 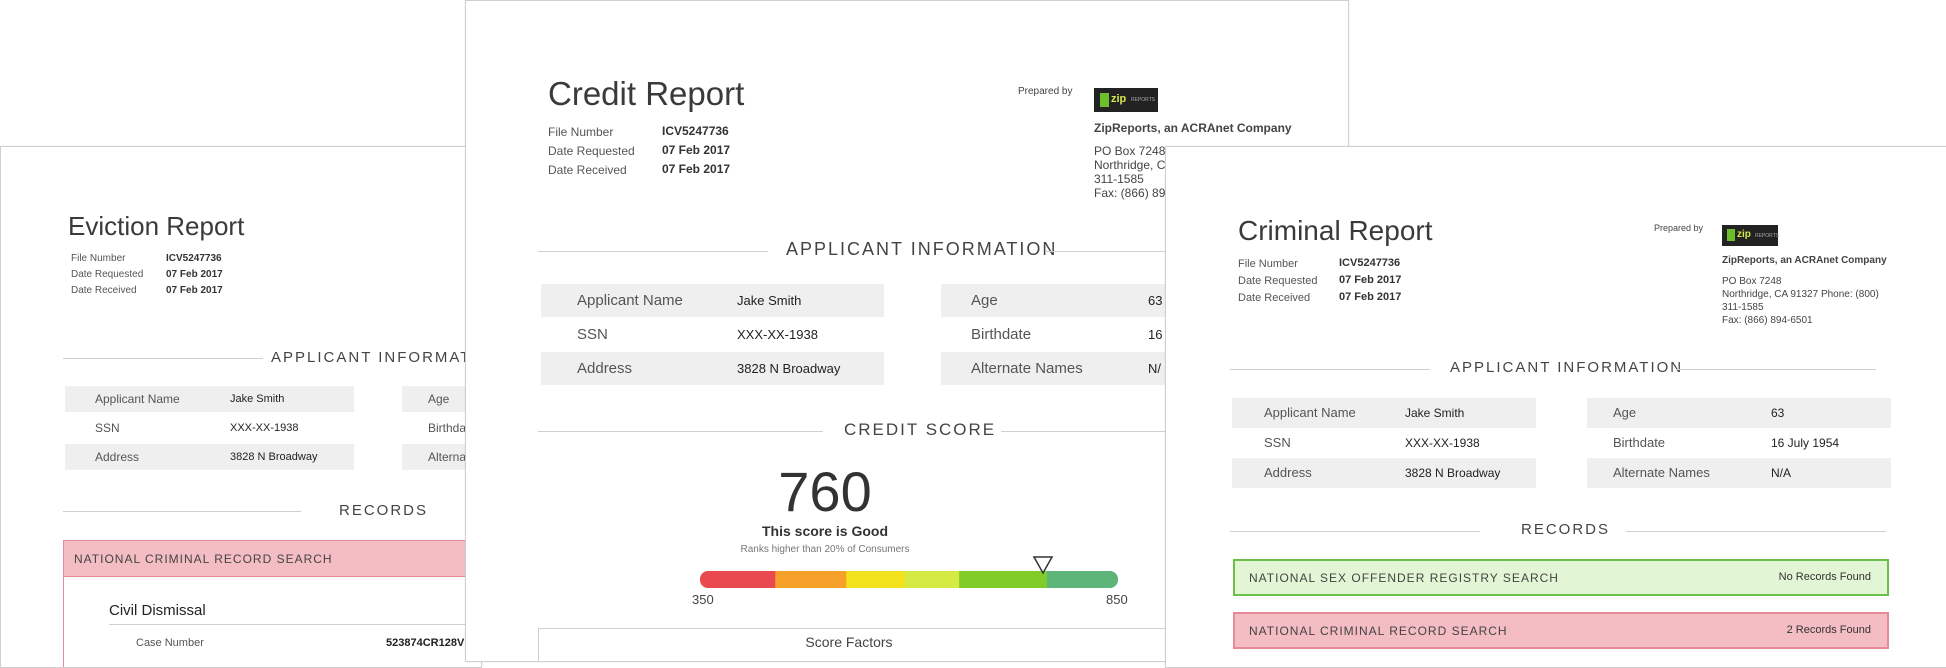 I want to click on eviction-report-title: Eviction Report, so click(x=156, y=226).